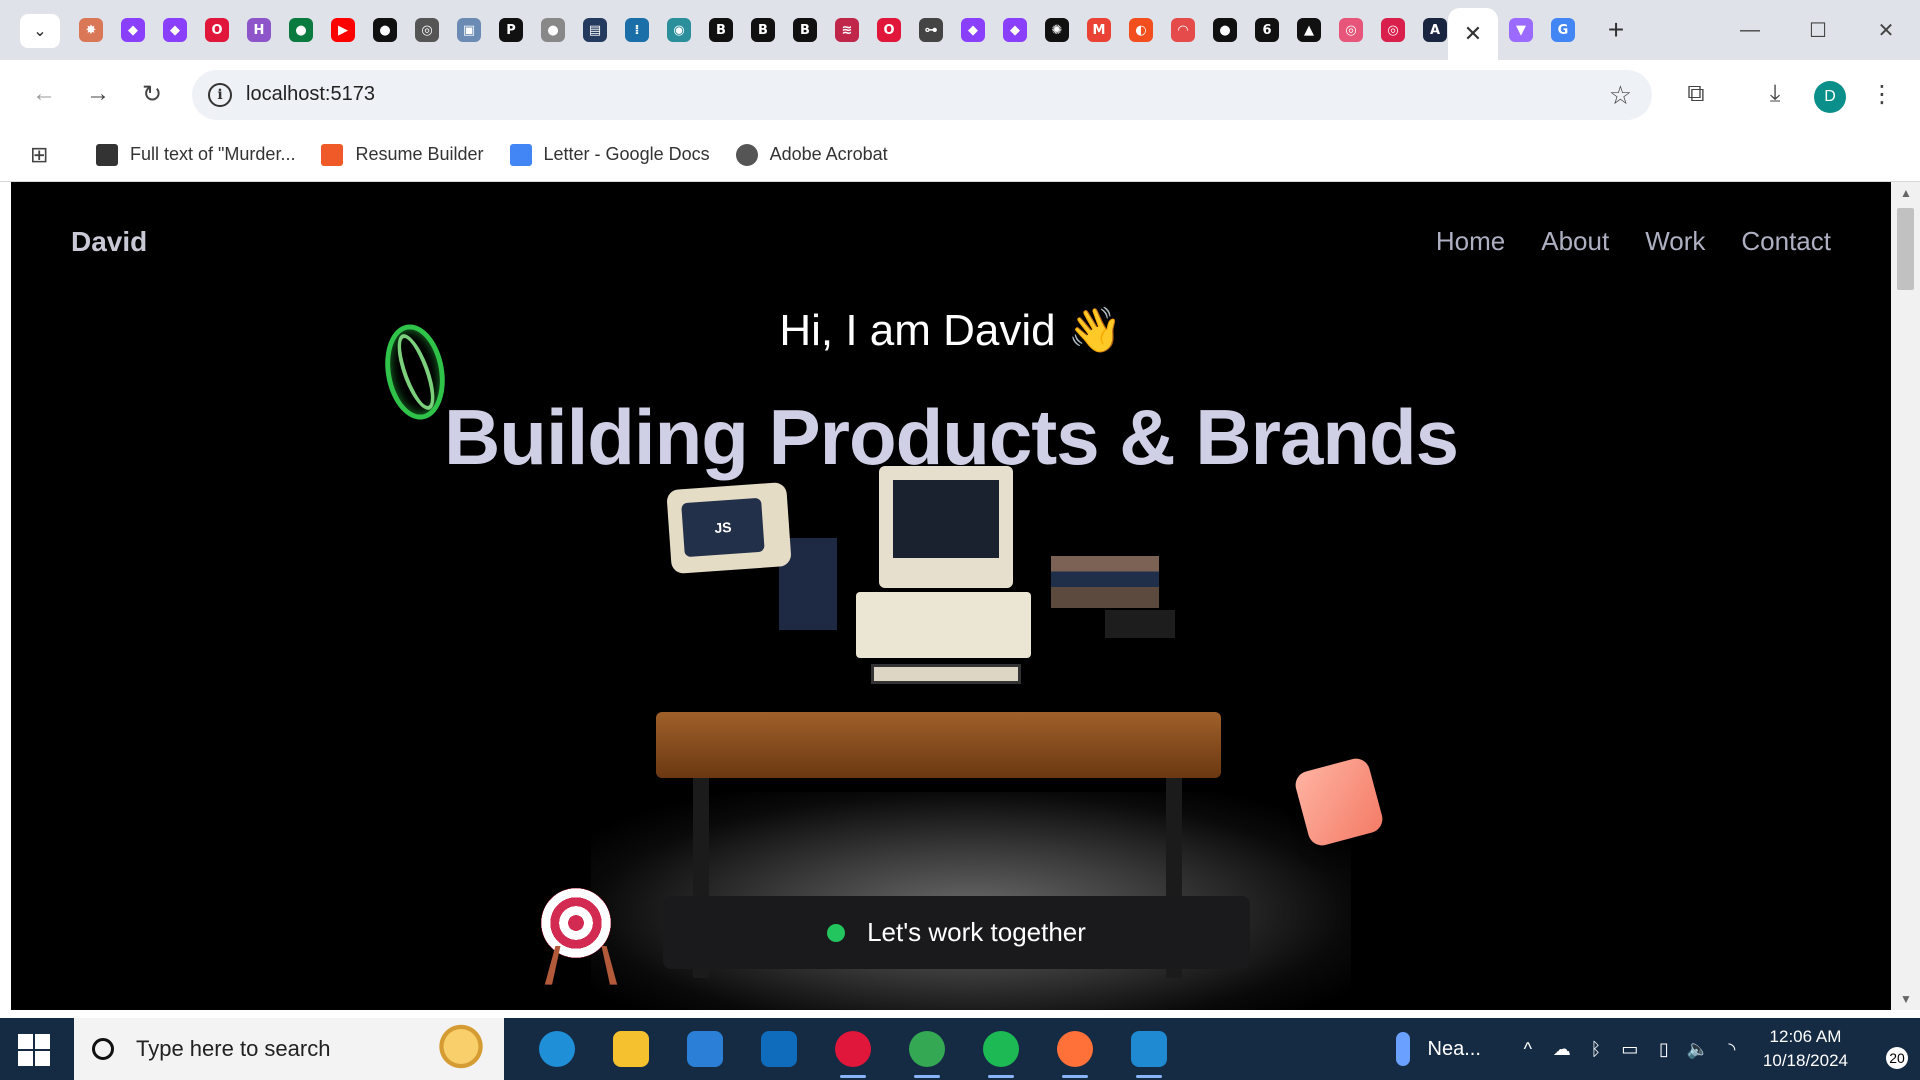  Describe the element at coordinates (1906, 999) in the screenshot. I see `scroll-down-icon: ▼` at that location.